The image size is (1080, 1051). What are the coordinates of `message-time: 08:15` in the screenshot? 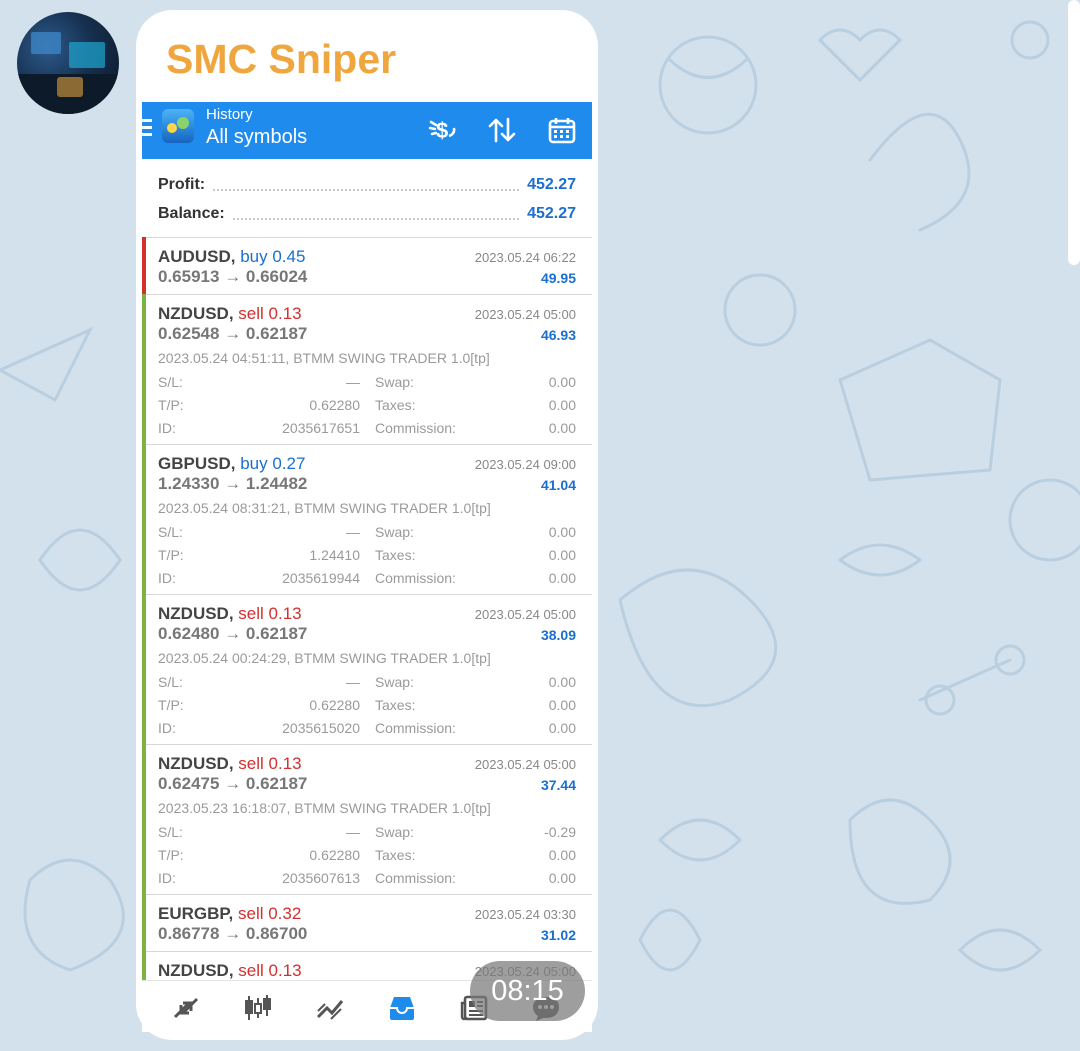 It's located at (527, 991).